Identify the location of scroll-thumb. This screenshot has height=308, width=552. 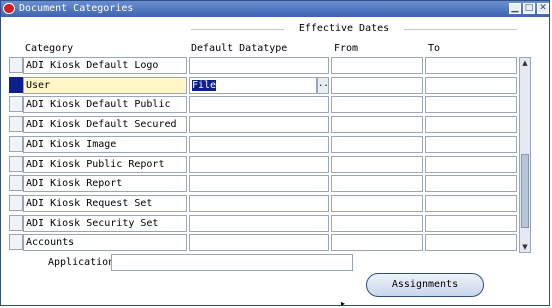
(525, 191).